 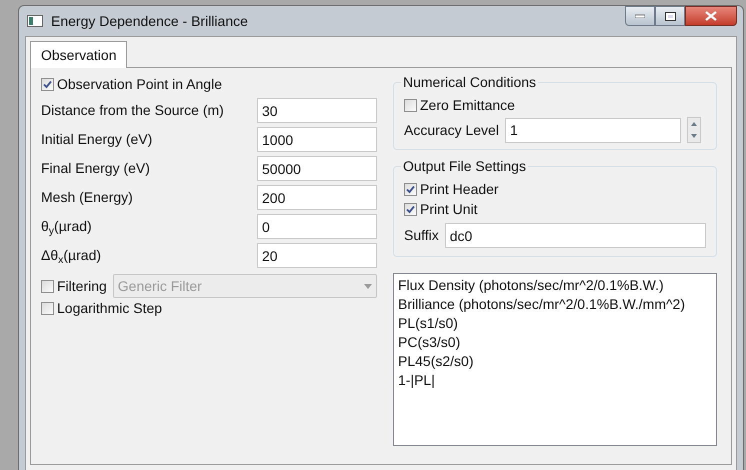 I want to click on field-label: Mesh (Energy), so click(x=87, y=197).